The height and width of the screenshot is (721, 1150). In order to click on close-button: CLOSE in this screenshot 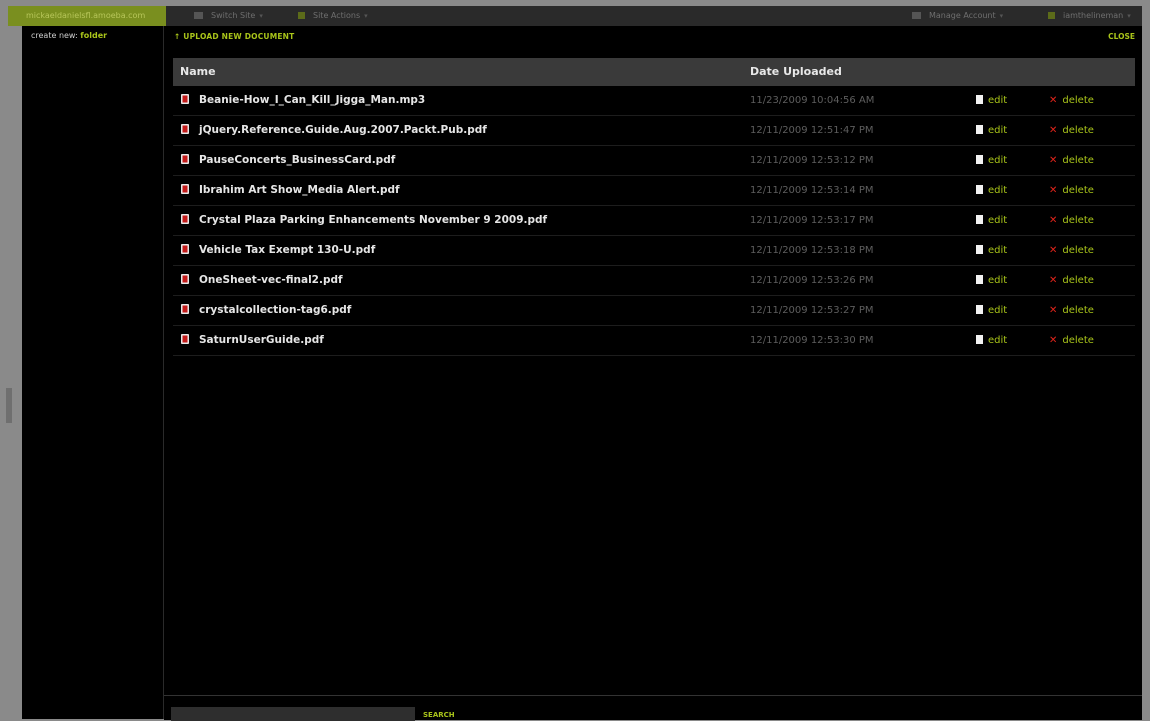, I will do `click(1121, 36)`.